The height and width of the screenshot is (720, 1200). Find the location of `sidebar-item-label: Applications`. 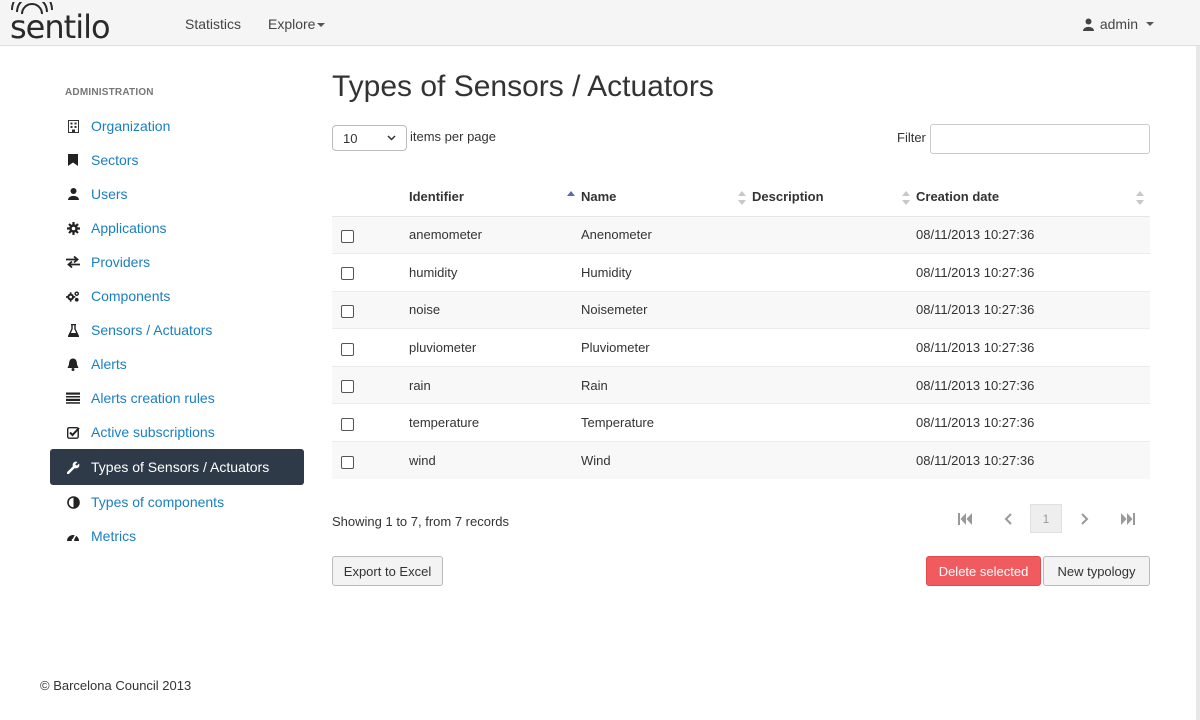

sidebar-item-label: Applications is located at coordinates (129, 228).